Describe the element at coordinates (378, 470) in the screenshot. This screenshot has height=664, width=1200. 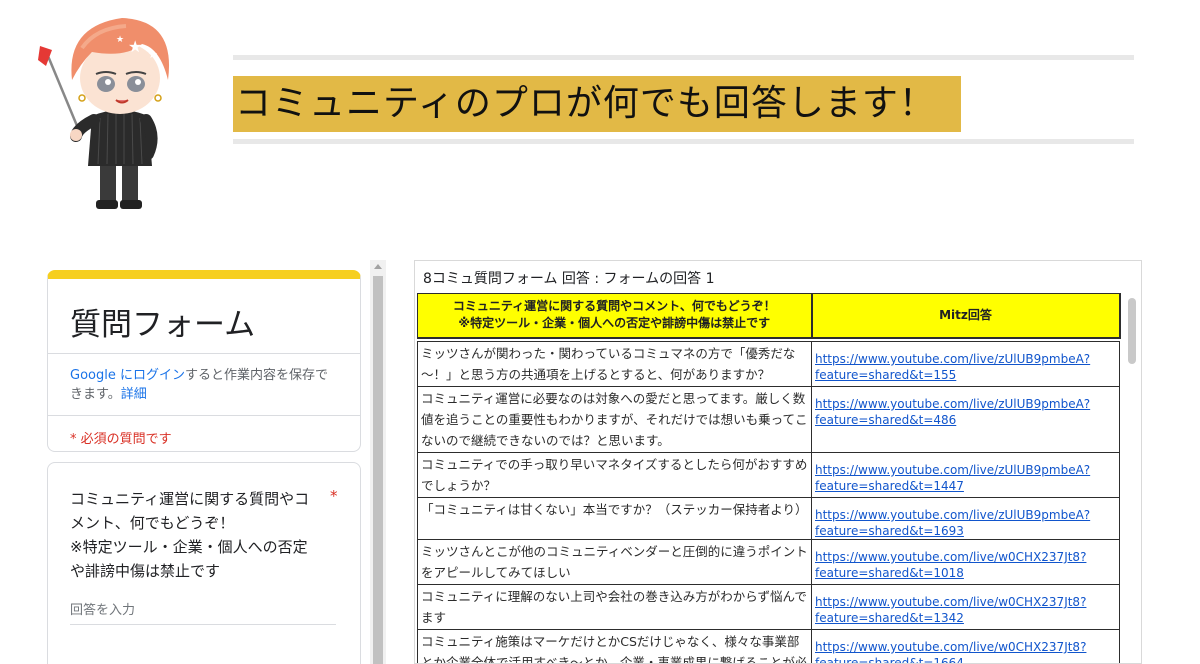
I see `scrollbar-thumb` at that location.